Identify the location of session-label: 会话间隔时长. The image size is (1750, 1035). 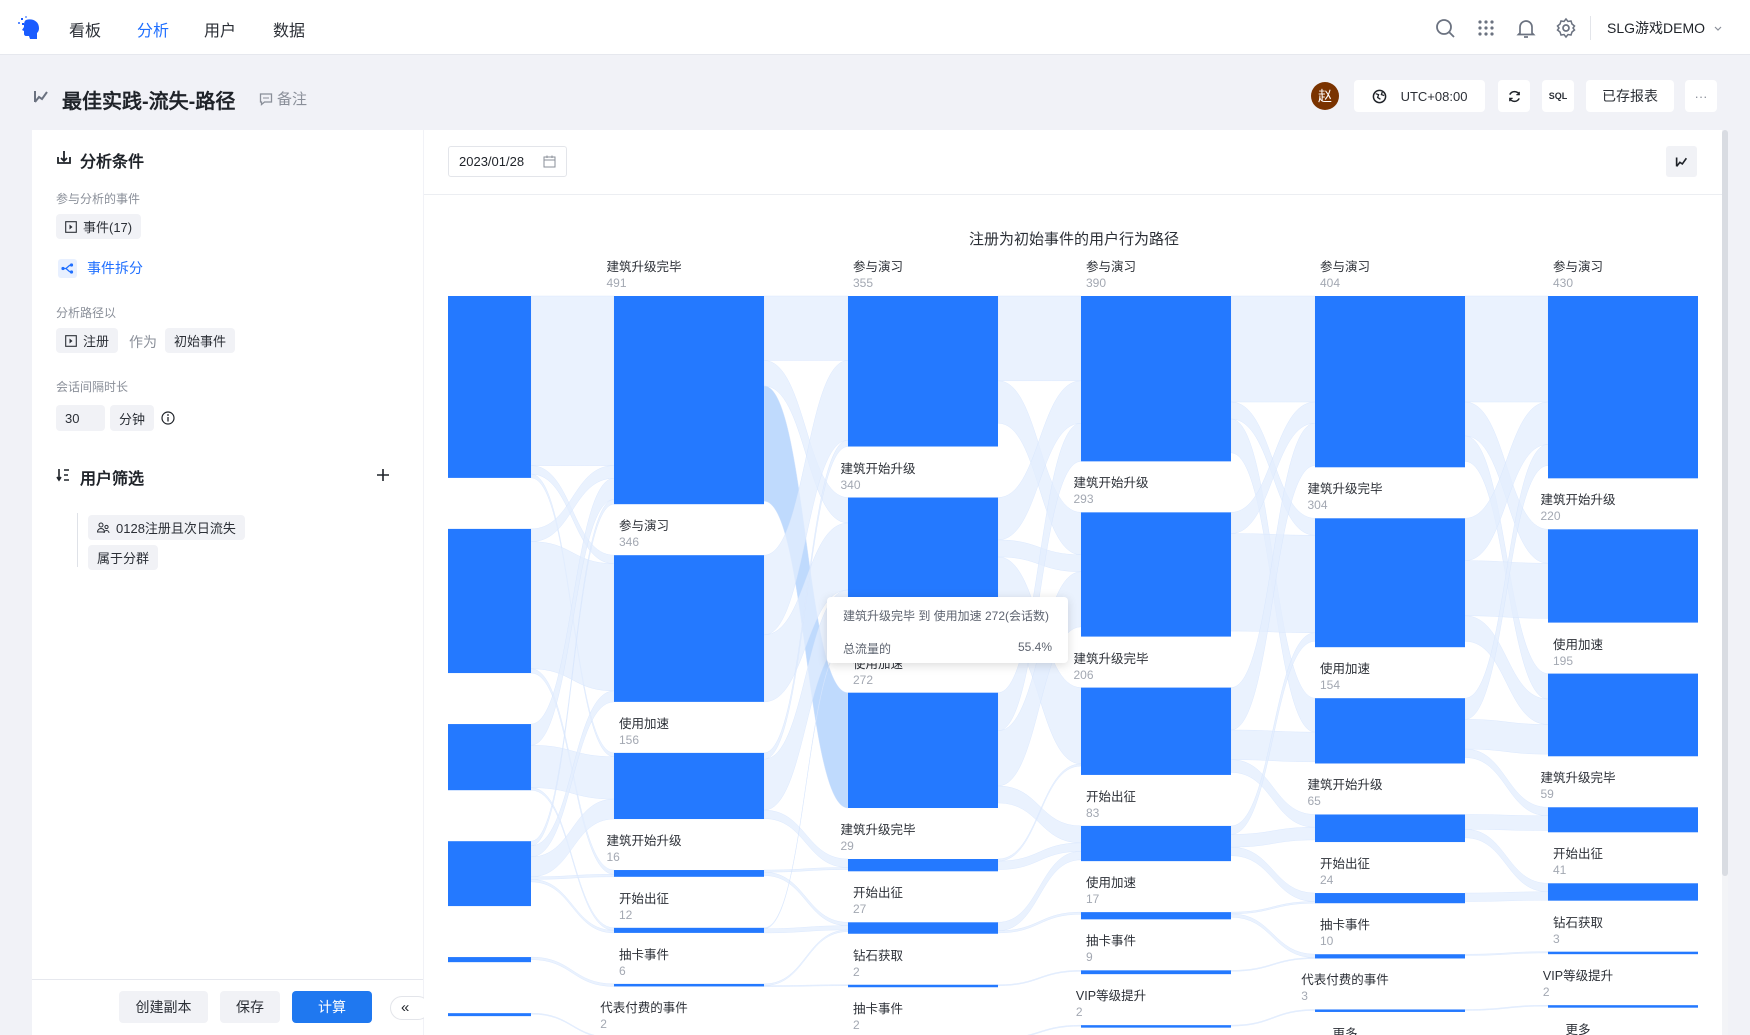
(92, 387).